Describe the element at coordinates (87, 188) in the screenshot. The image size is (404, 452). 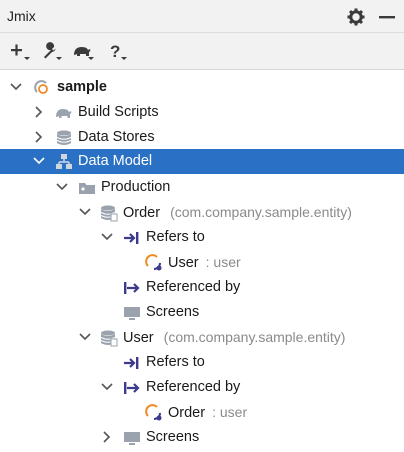
I see `folder-icon` at that location.